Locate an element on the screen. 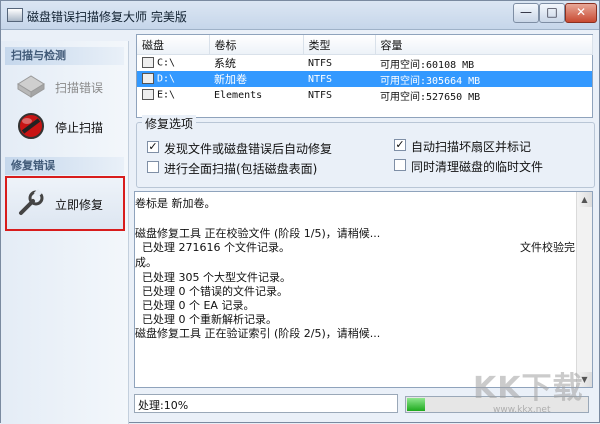  disk-scan-icon is located at coordinates (31, 86).